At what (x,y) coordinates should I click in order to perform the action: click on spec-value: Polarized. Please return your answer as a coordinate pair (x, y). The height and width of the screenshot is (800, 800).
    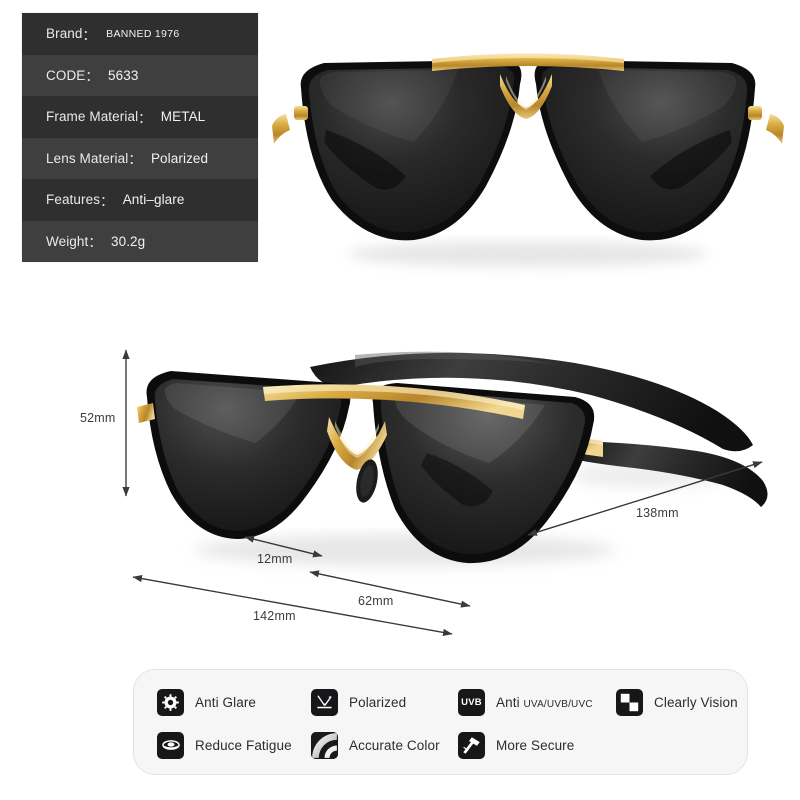
    Looking at the image, I should click on (179, 158).